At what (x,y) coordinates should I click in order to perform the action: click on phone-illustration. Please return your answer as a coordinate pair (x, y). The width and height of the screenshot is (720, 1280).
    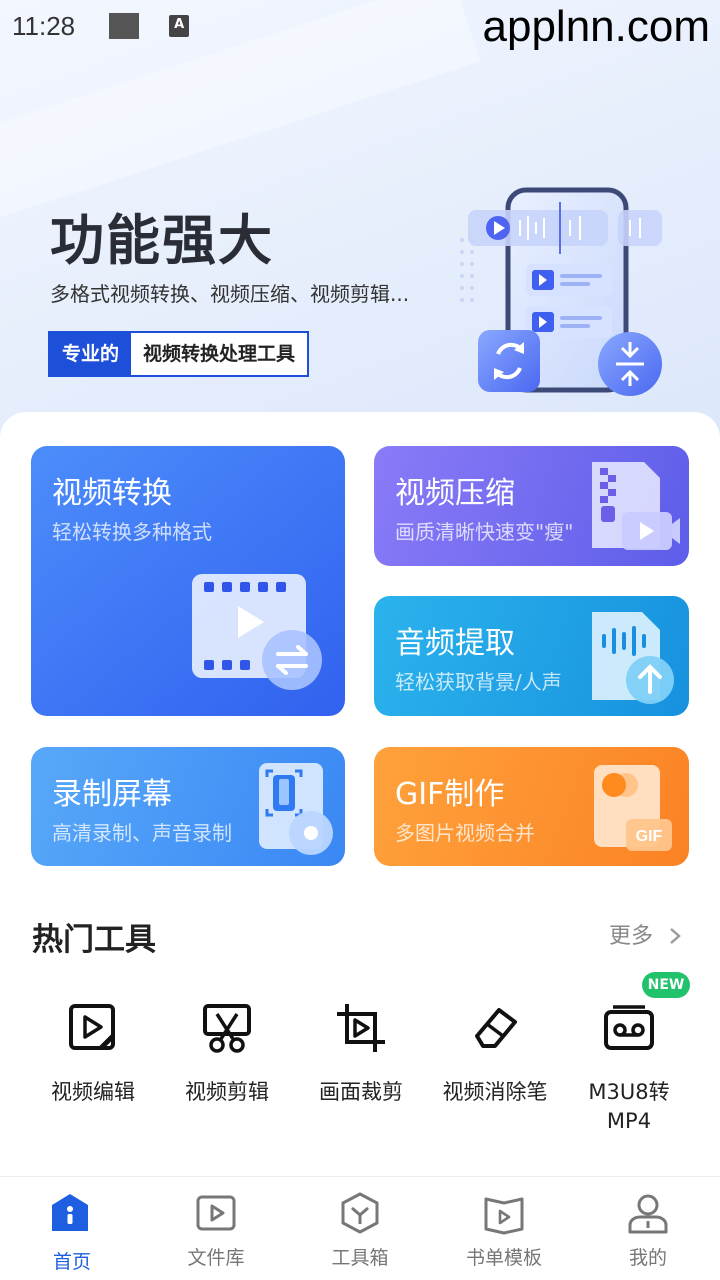
    Looking at the image, I should click on (561, 291).